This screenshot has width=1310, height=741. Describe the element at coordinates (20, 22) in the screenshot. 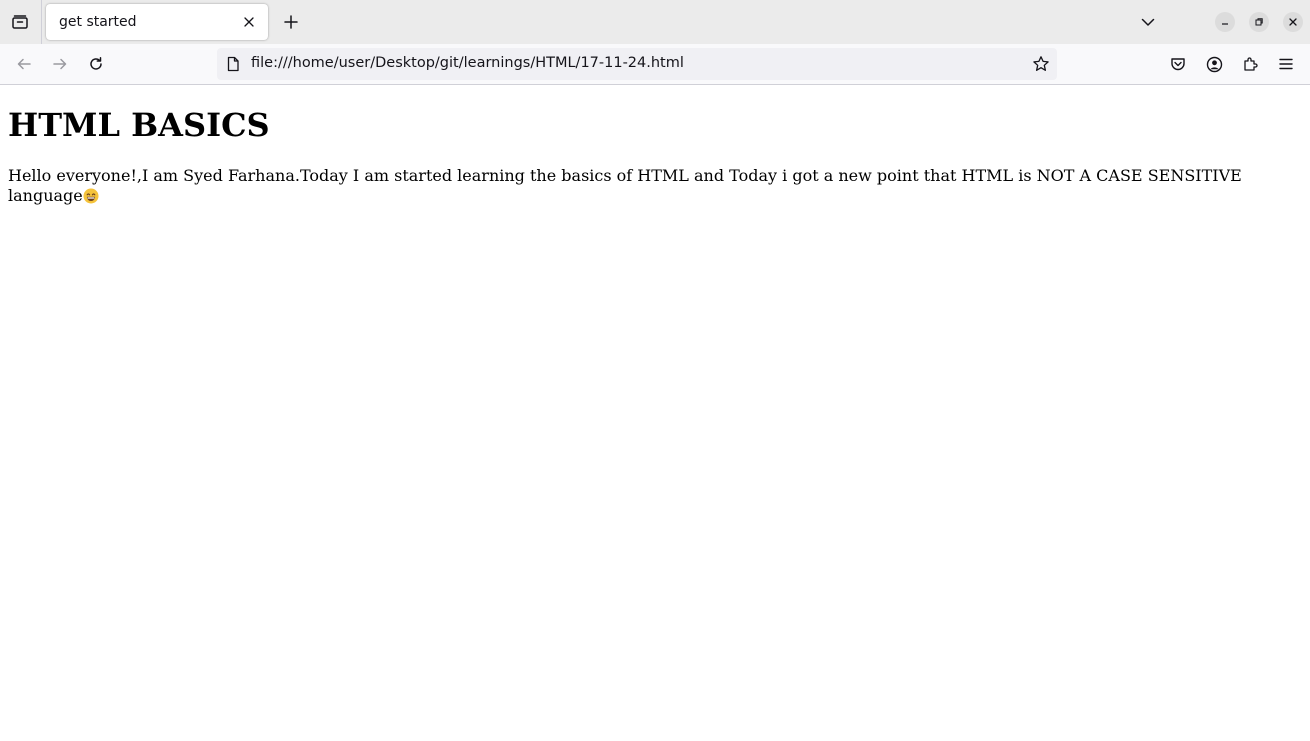

I see `tab-overview-icon` at that location.